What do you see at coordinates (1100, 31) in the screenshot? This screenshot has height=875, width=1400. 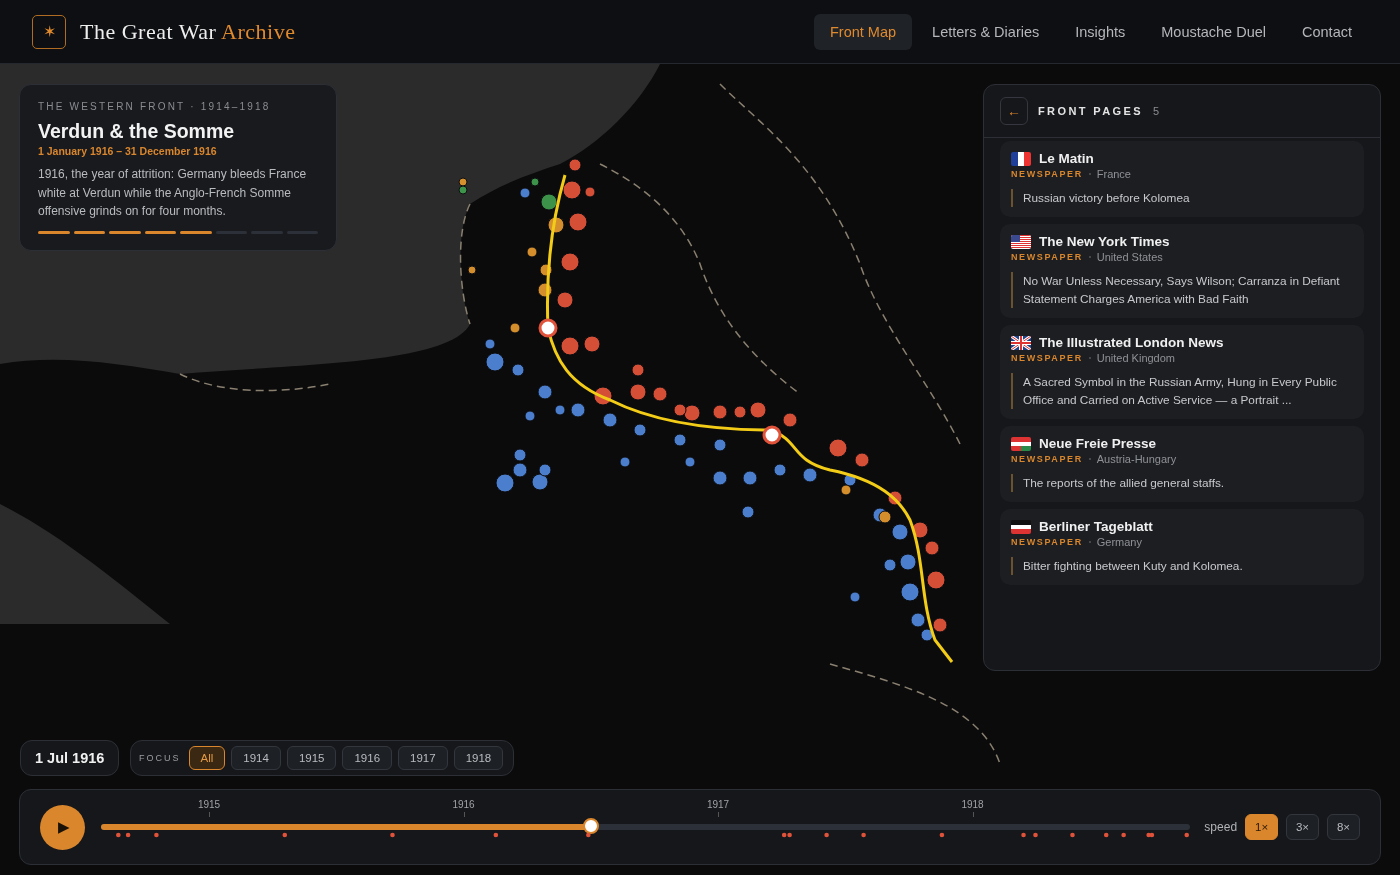 I see `nav-tab: Insights` at bounding box center [1100, 31].